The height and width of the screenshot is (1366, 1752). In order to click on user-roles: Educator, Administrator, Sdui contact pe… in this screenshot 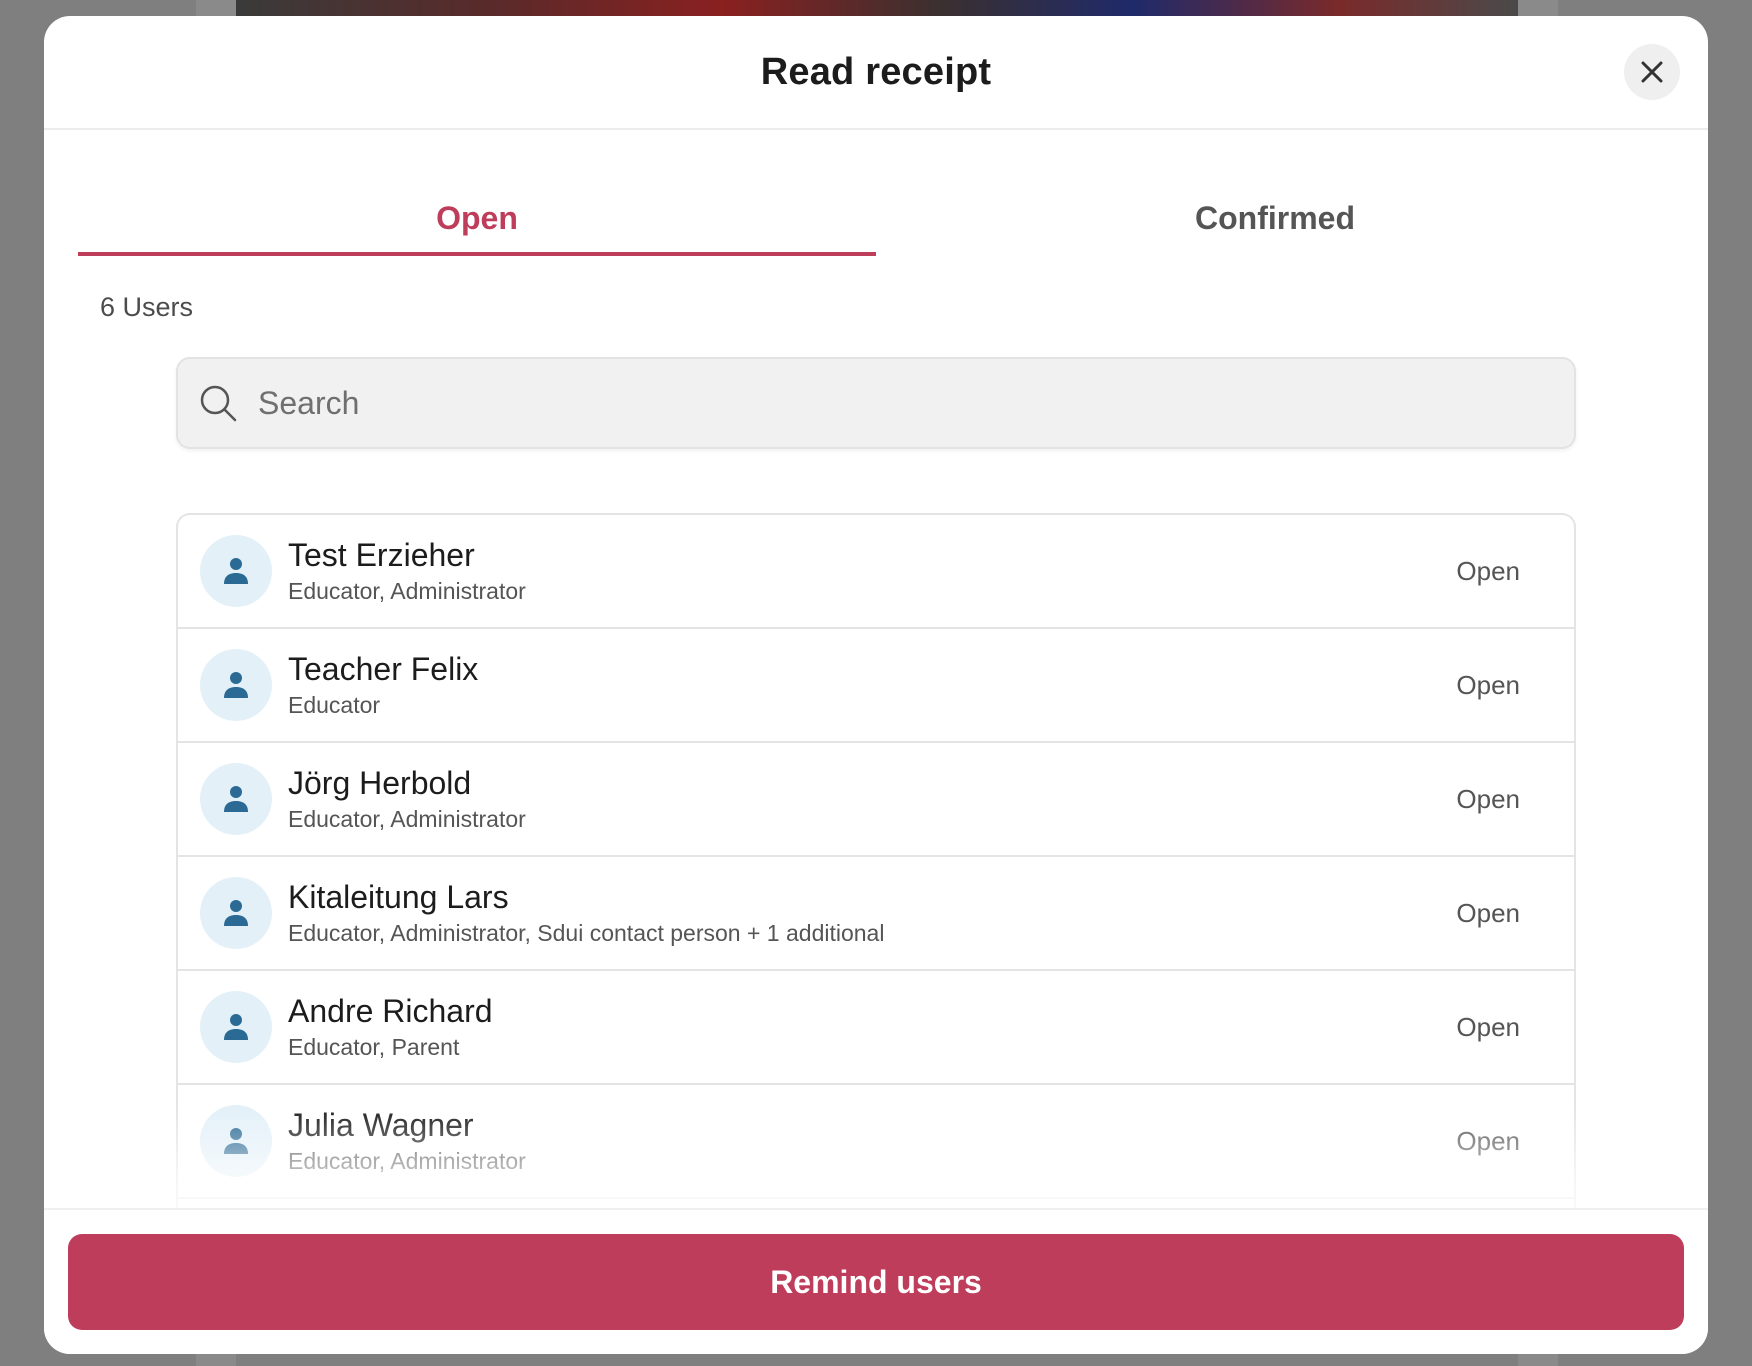, I will do `click(586, 933)`.